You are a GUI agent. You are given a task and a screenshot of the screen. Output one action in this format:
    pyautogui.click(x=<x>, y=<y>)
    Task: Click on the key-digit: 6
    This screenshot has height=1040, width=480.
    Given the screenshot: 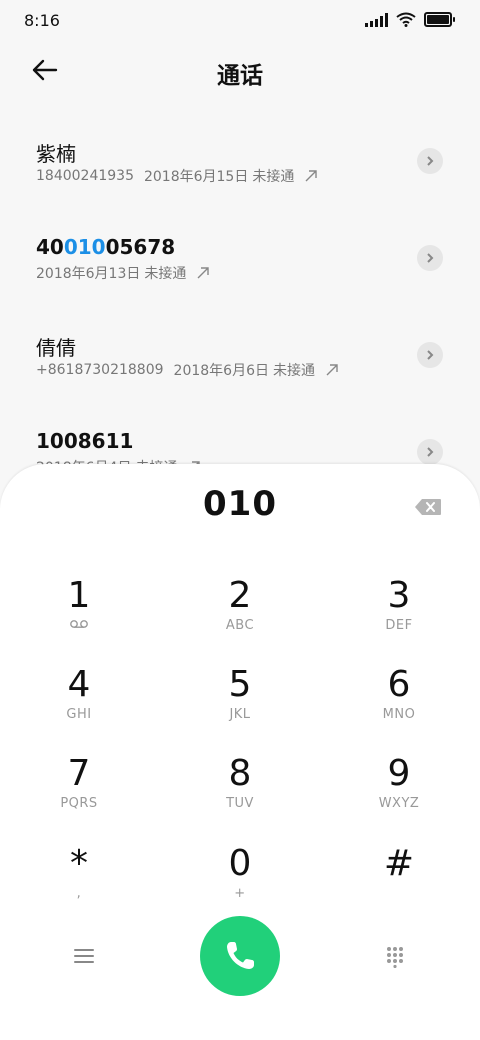 What is the action you would take?
    pyautogui.click(x=399, y=684)
    